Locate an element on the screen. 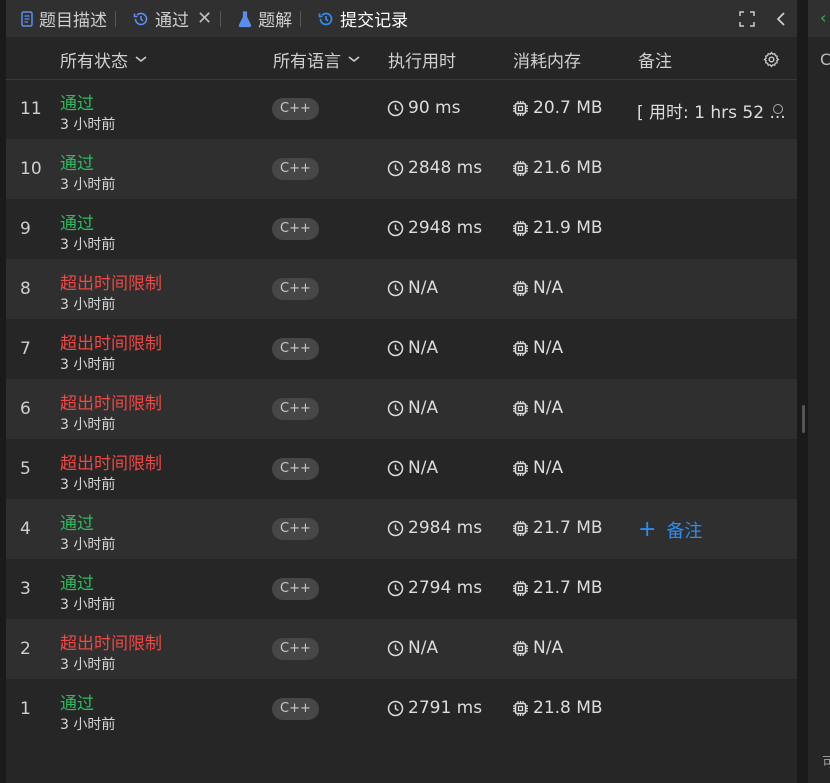  language-filter: 所有语言 is located at coordinates (317, 59).